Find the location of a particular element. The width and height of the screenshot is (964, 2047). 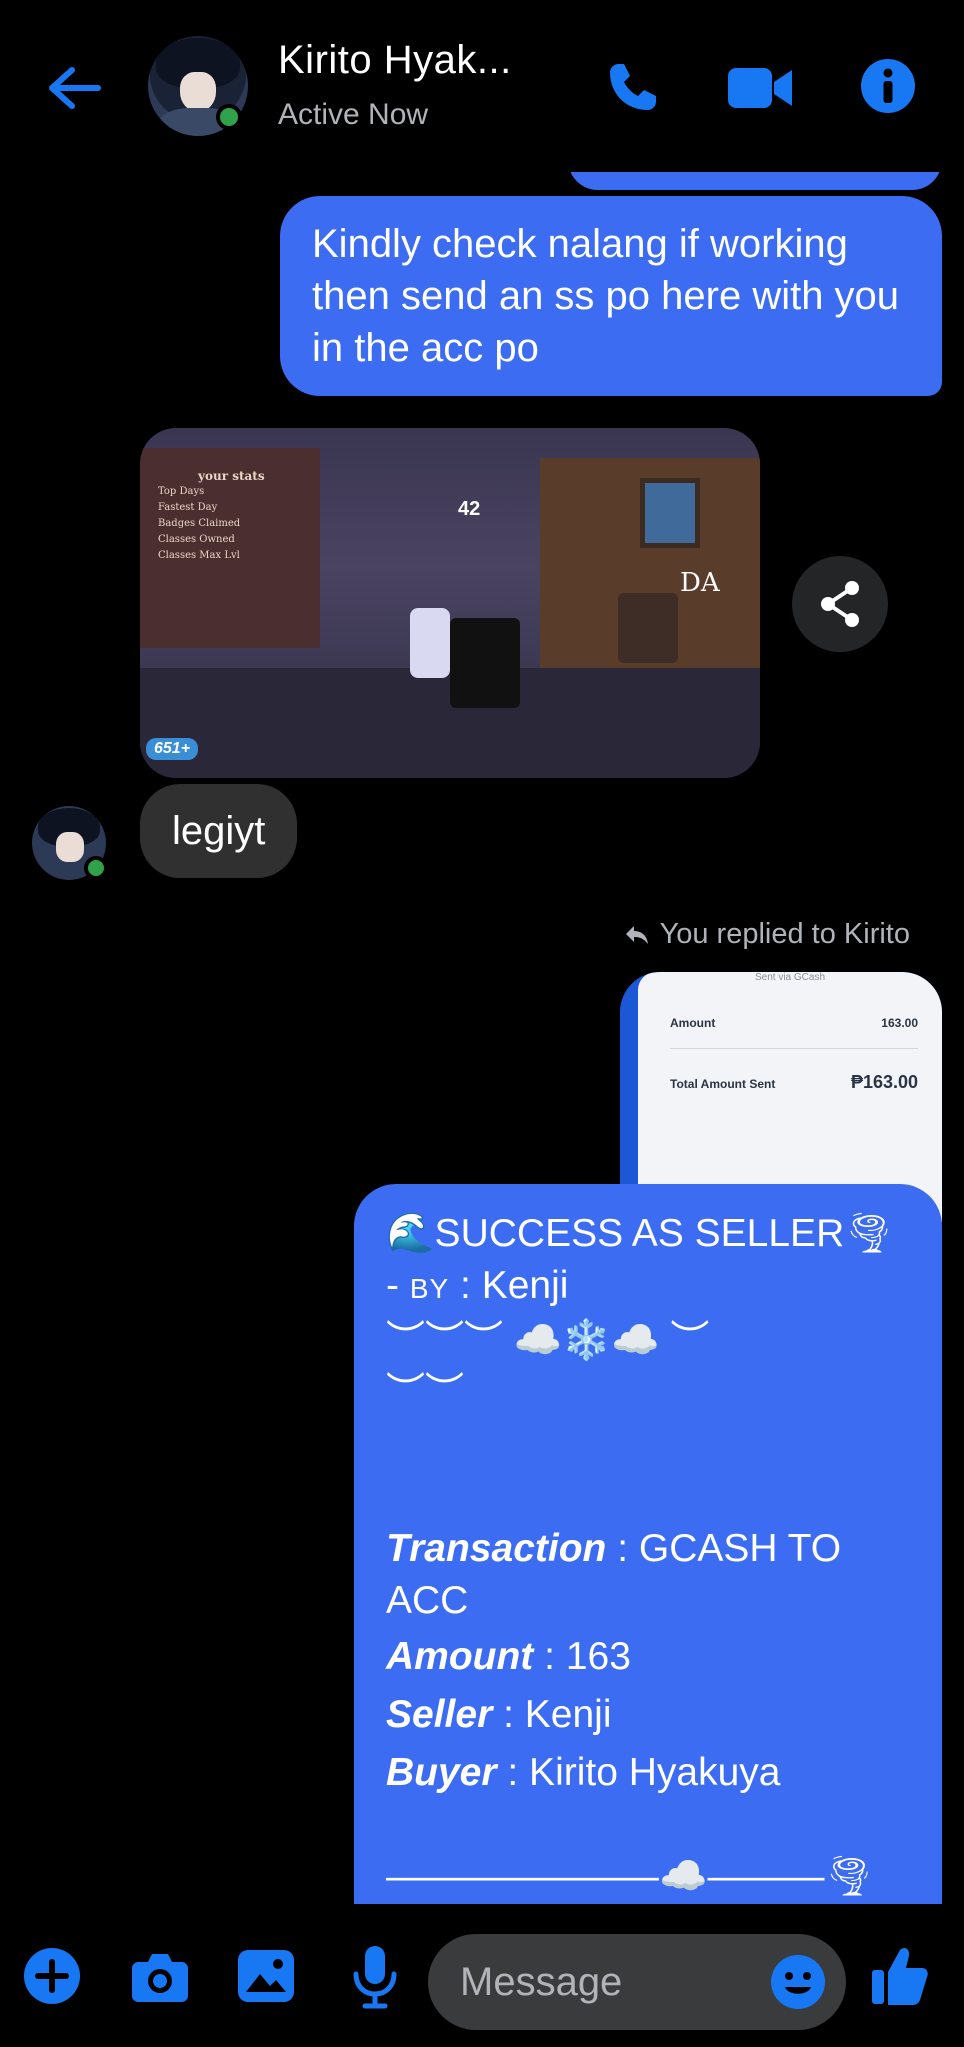

received-message: legiyt is located at coordinates (219, 831).